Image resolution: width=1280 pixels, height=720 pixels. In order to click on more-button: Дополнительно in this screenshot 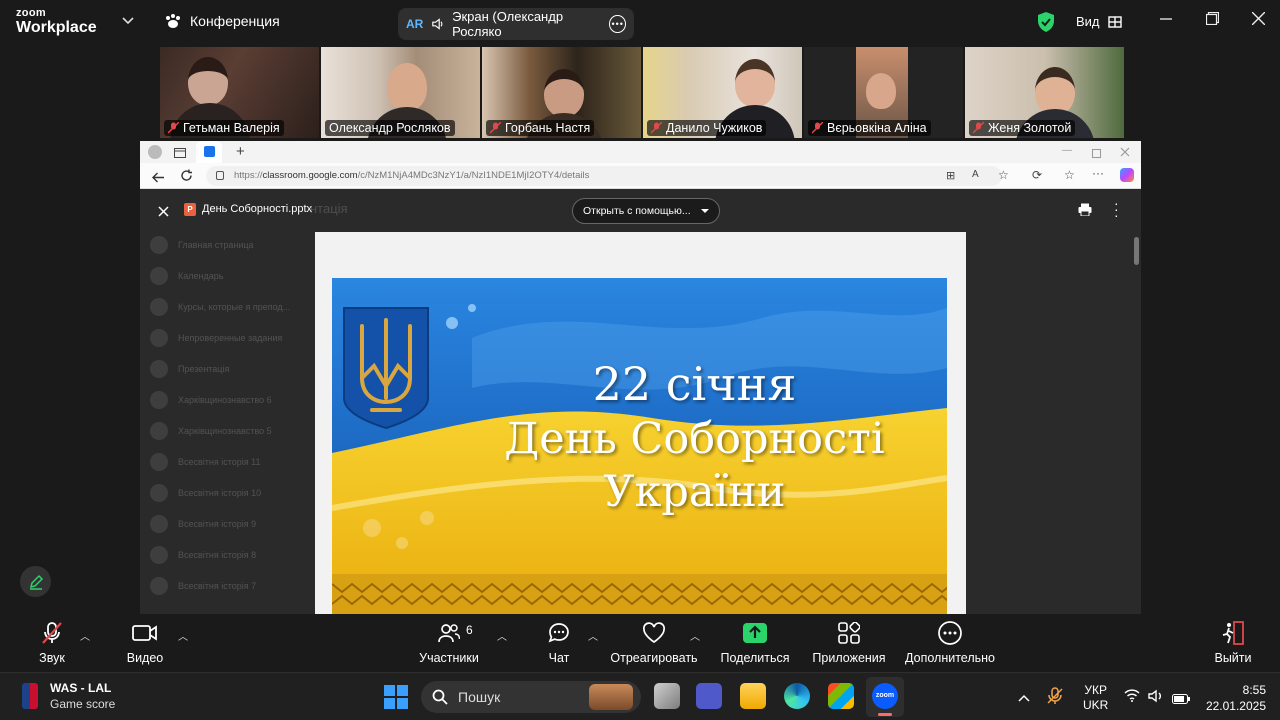, I will do `click(950, 643)`.